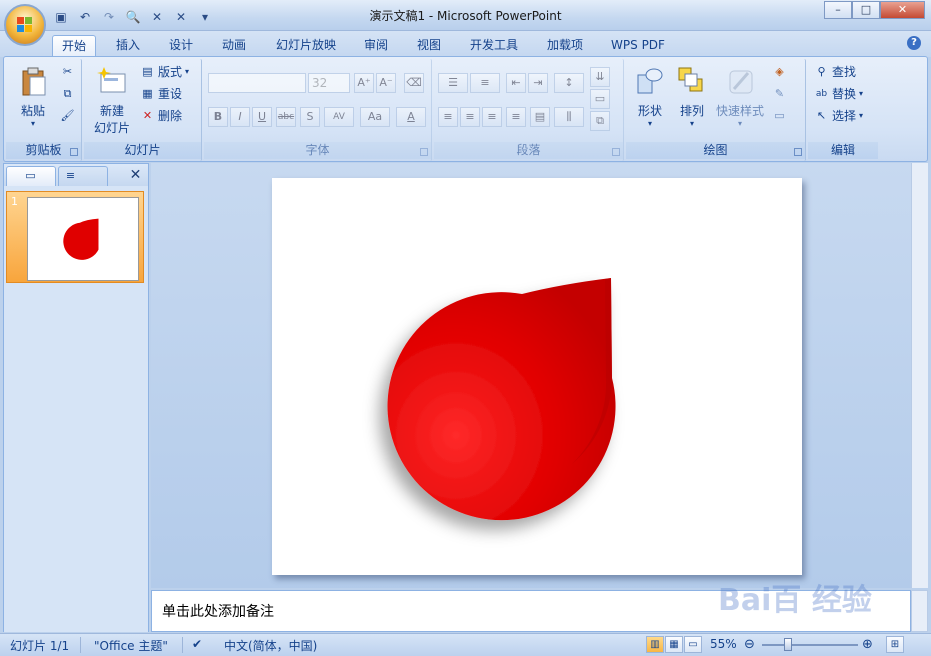 The image size is (931, 656). Describe the element at coordinates (867, 644) in the screenshot. I see `zoom-in-icon: ⊕` at that location.